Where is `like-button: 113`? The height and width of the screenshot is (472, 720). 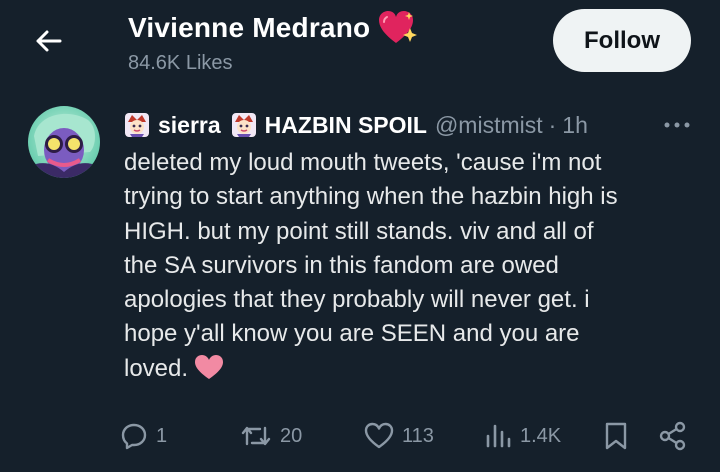 like-button: 113 is located at coordinates (399, 436).